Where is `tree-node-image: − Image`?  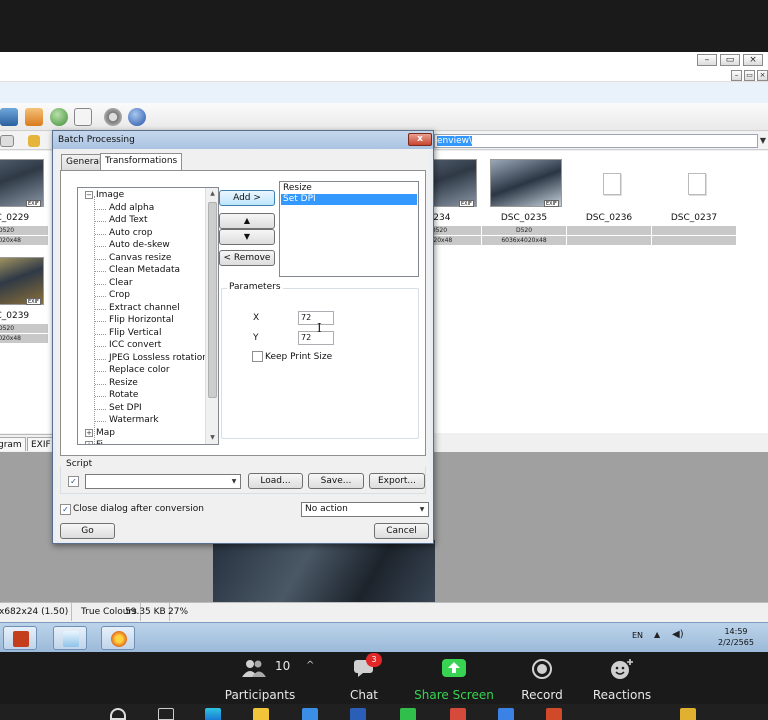
tree-node-image: − Image is located at coordinates (104, 195).